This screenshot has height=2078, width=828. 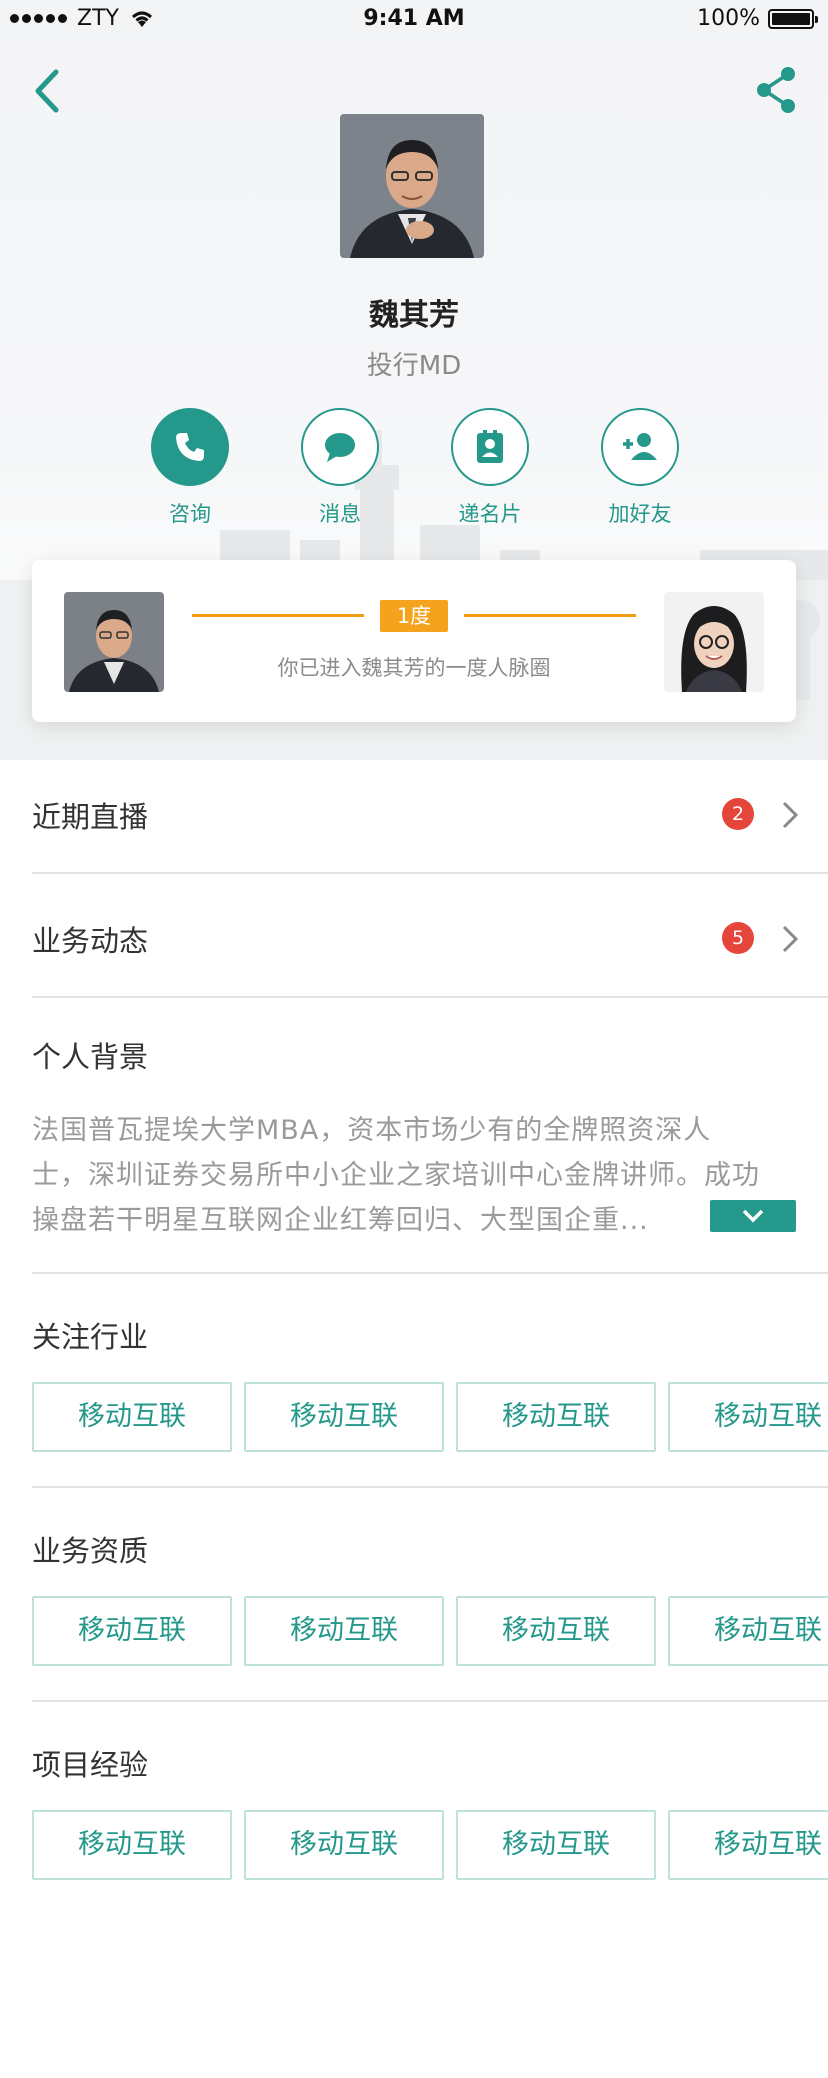 What do you see at coordinates (340, 468) in the screenshot?
I see `message-button: 消息` at bounding box center [340, 468].